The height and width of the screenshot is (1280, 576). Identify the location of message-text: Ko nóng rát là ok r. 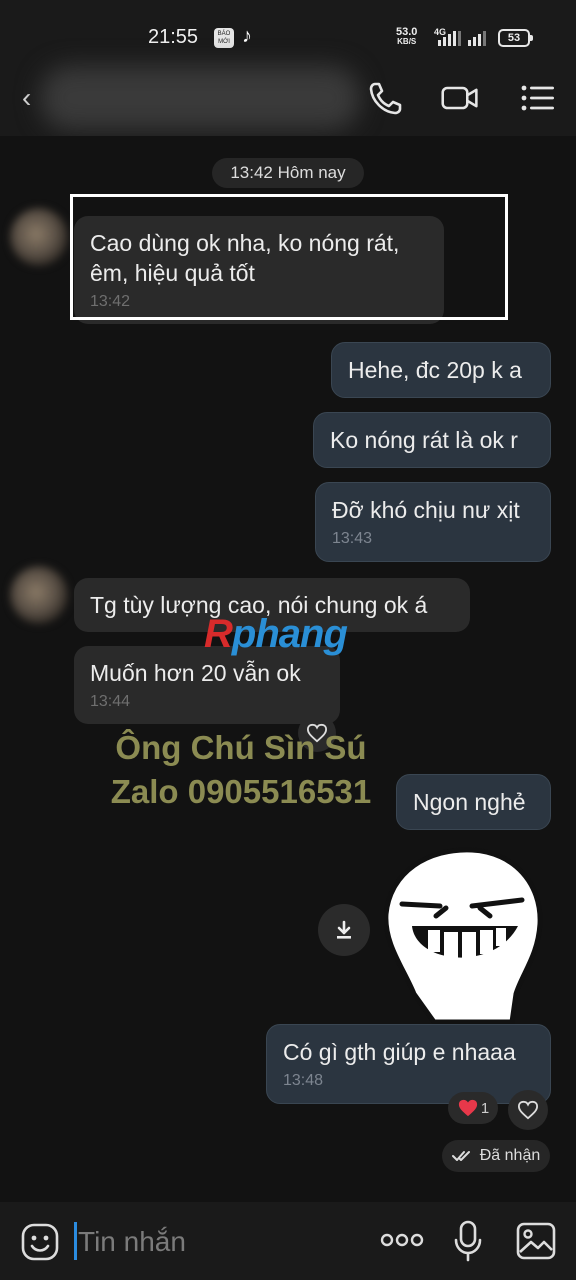
(424, 440).